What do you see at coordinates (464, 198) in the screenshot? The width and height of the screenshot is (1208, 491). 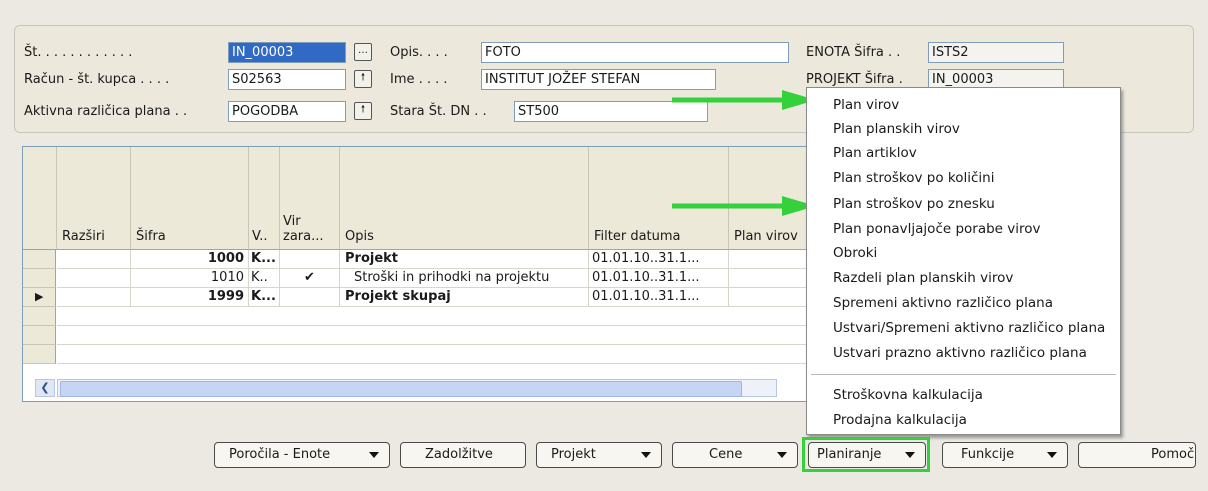 I see `col-header-opis: Opis` at bounding box center [464, 198].